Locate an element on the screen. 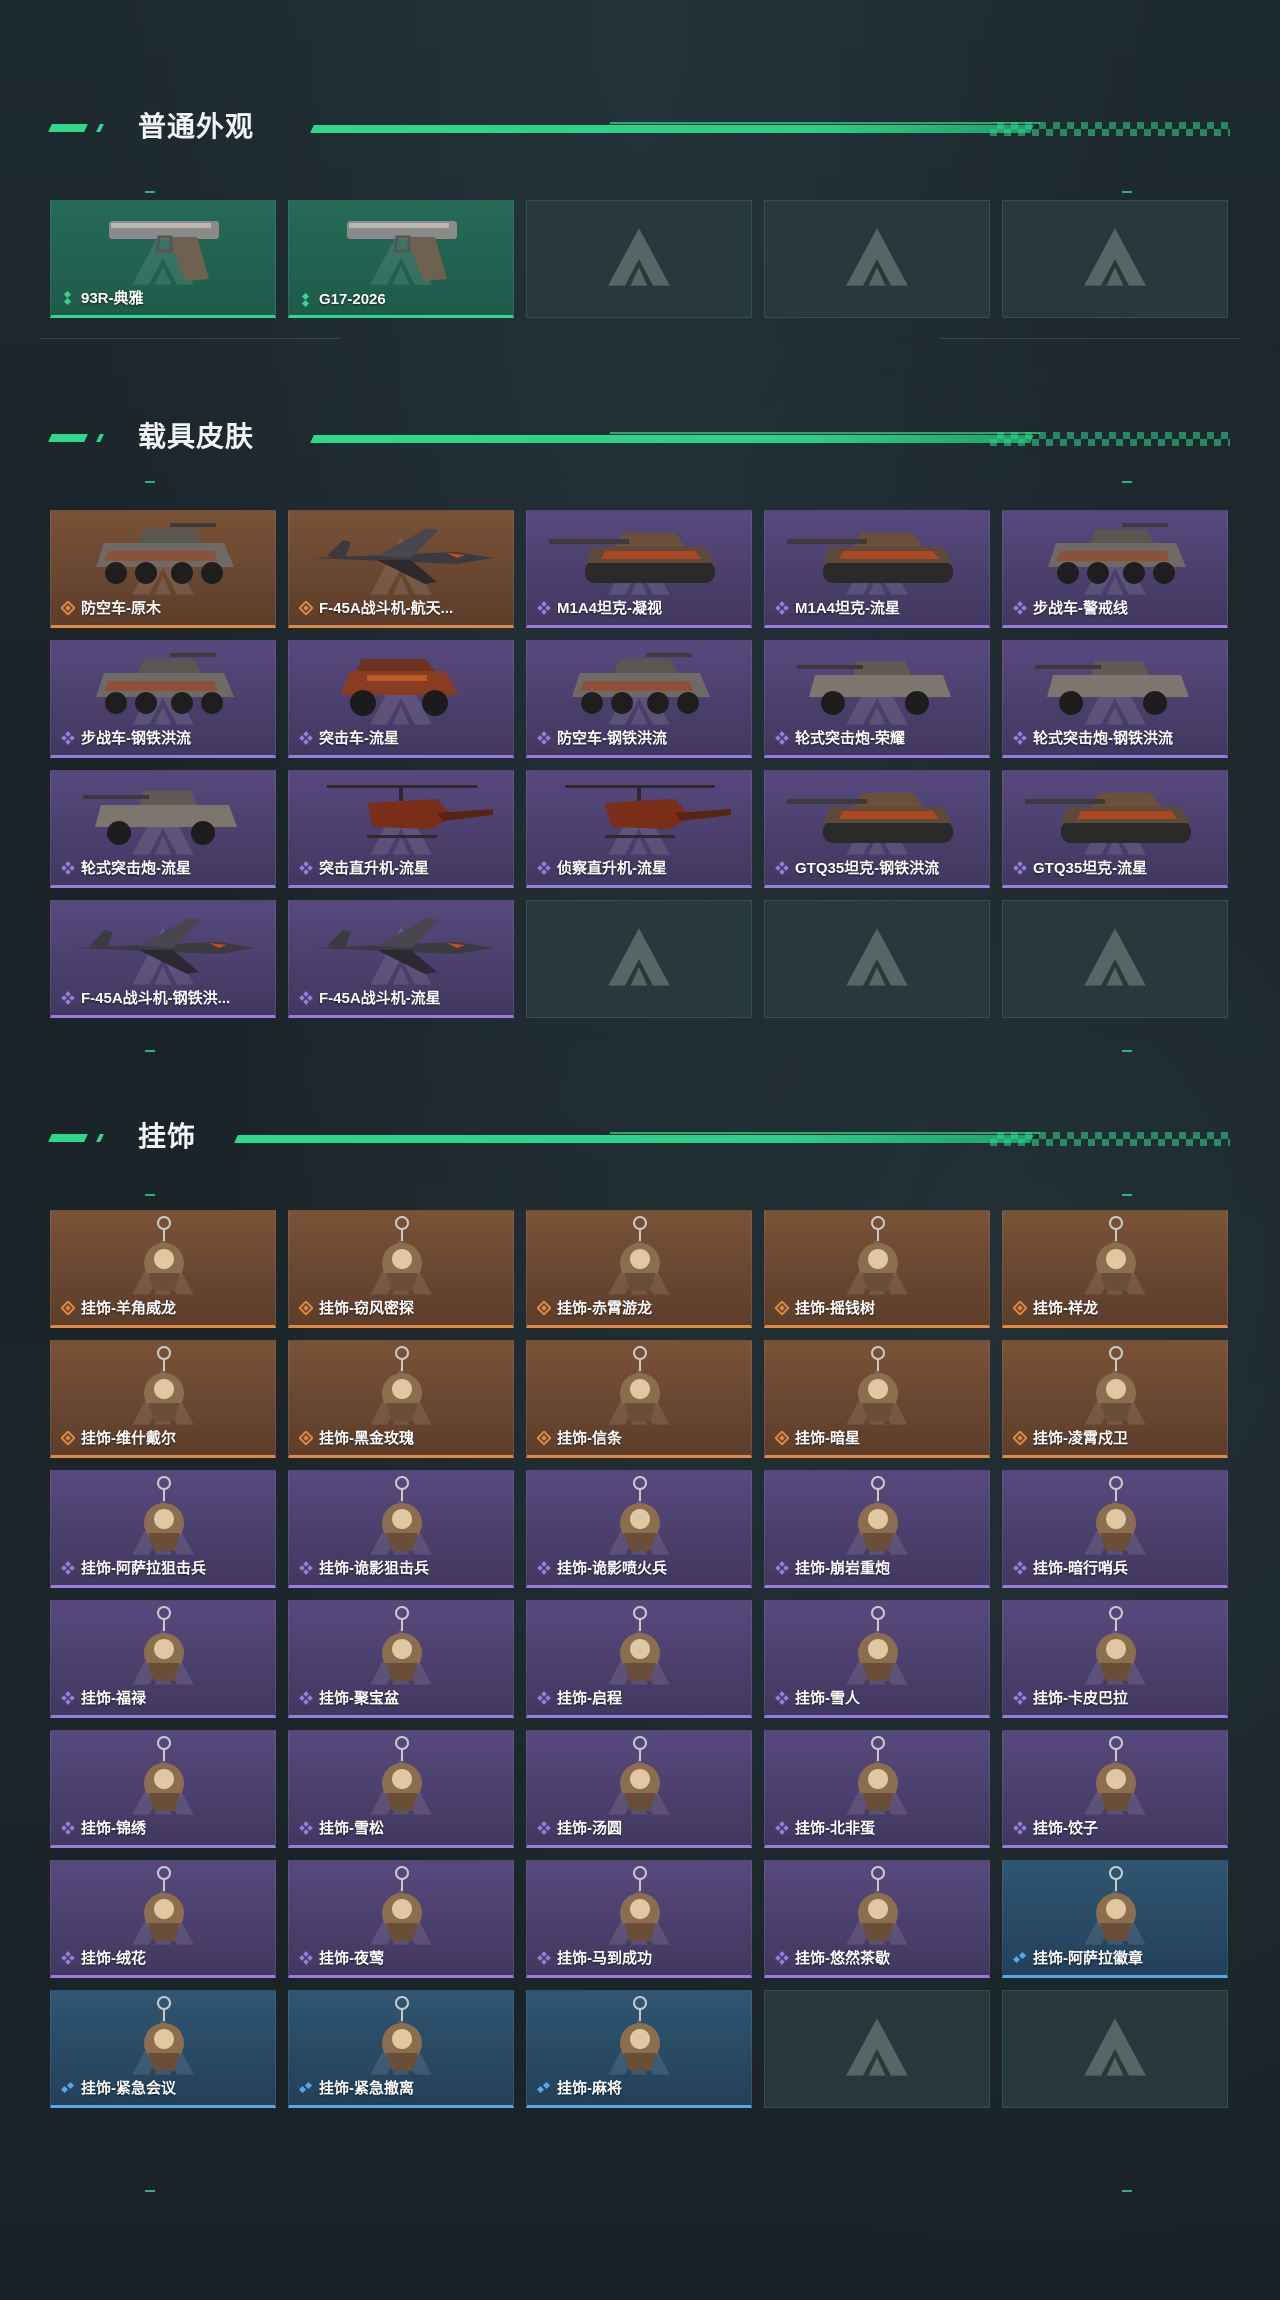 This screenshot has height=2300, width=1280. item-card: 挂饰-阿萨拉徽章 is located at coordinates (1115, 1919).